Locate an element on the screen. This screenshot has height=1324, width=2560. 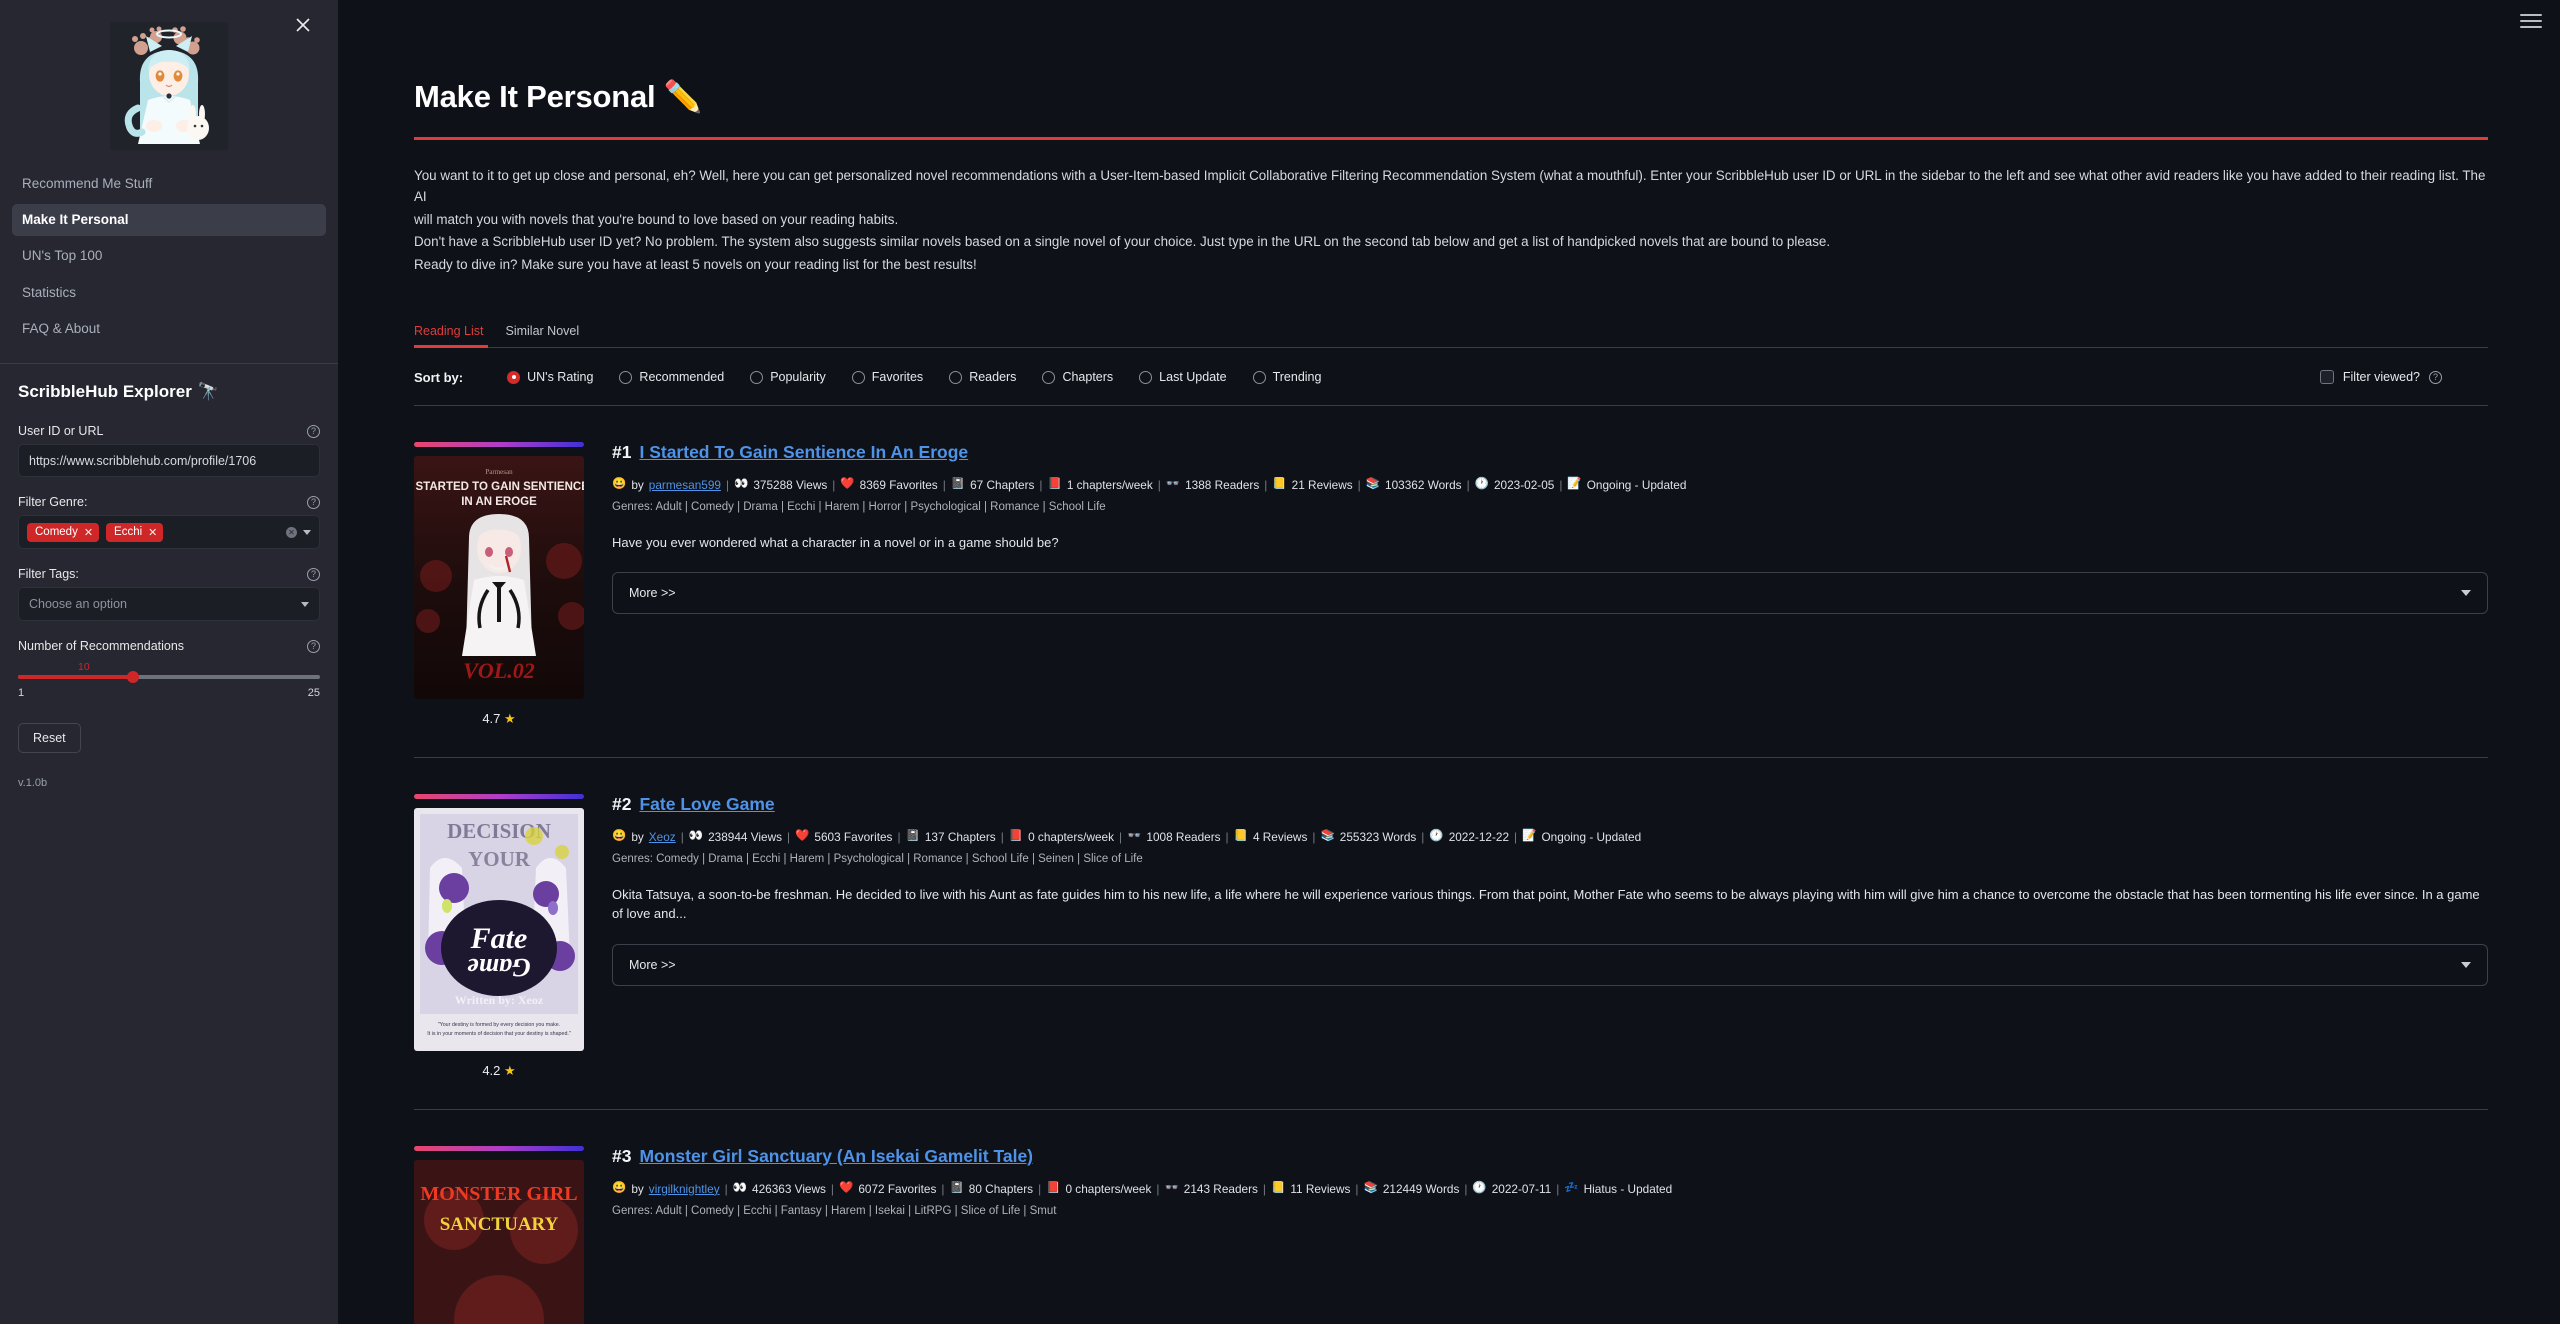
tab-similar-novel: Similar Novel is located at coordinates (543, 335).